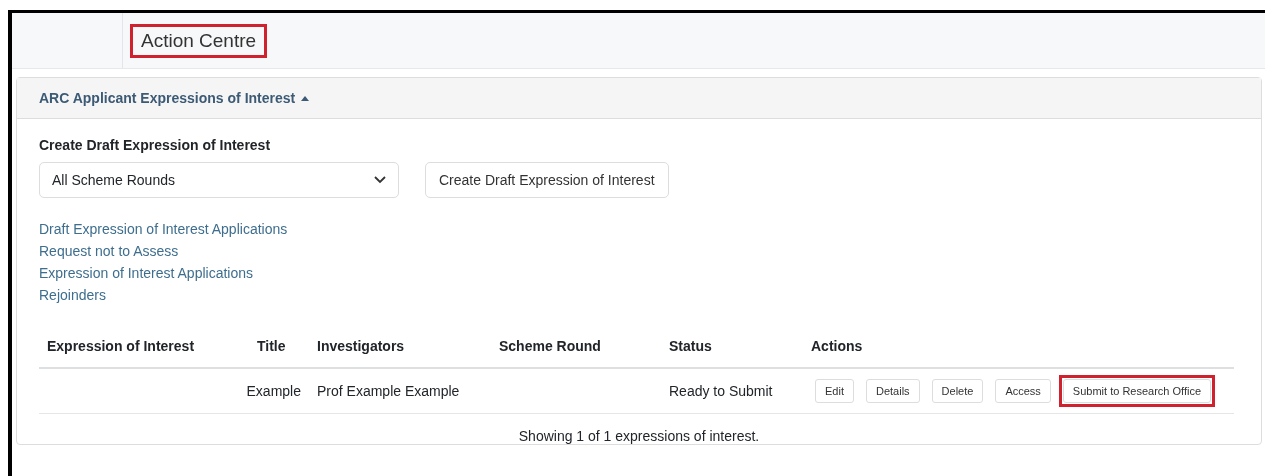 The height and width of the screenshot is (476, 1265). Describe the element at coordinates (155, 145) in the screenshot. I see `section-heading: Create Draft Expression of Interest` at that location.